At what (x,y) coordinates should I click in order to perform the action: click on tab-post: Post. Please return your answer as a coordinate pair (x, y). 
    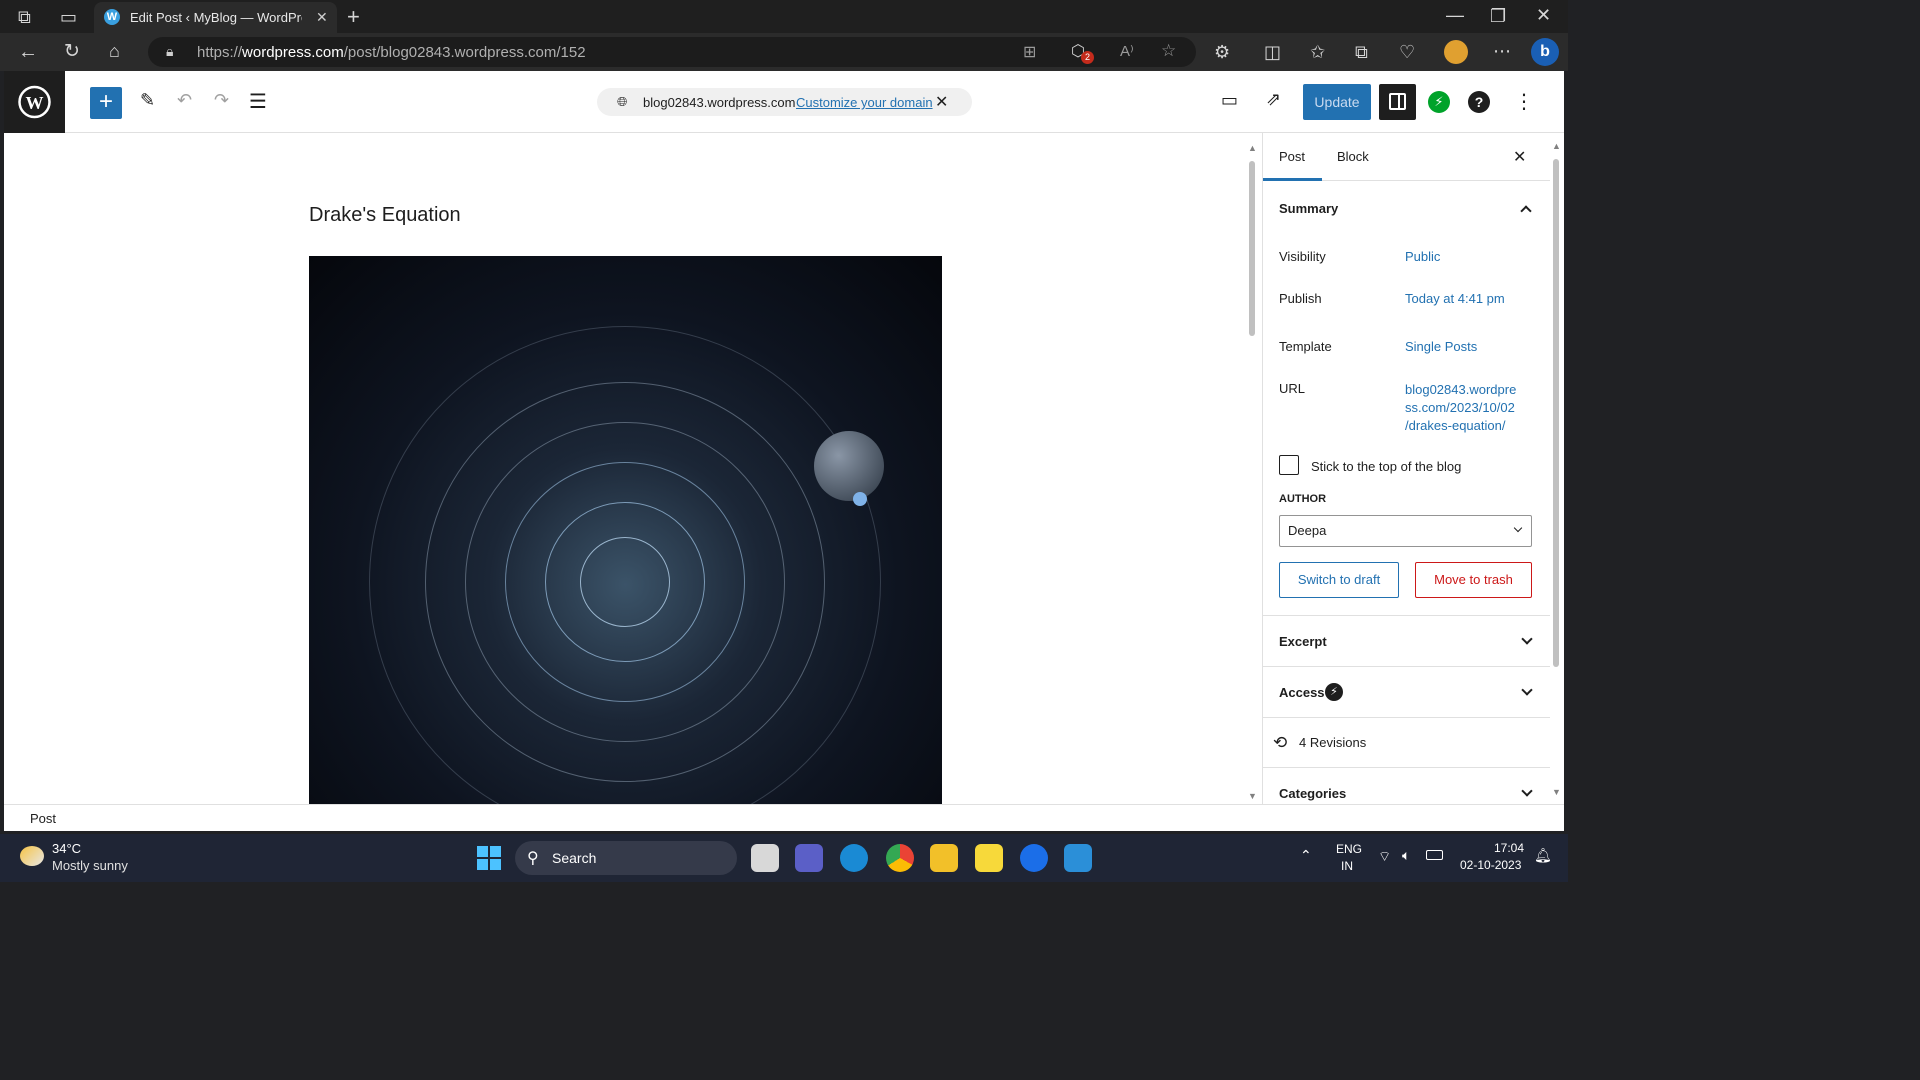
    Looking at the image, I should click on (1292, 157).